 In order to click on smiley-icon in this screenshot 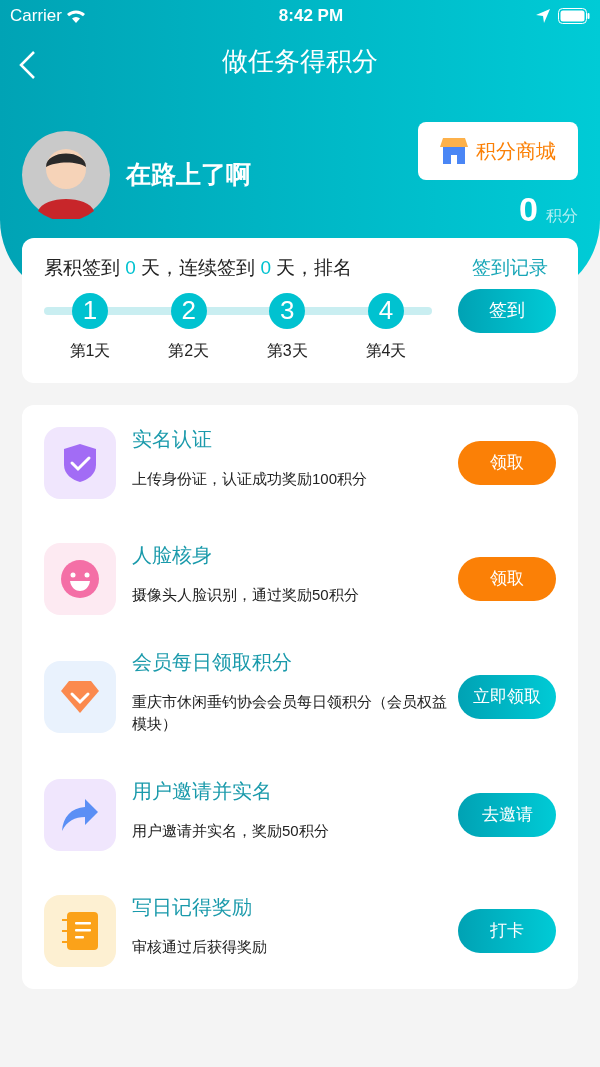, I will do `click(80, 578)`.